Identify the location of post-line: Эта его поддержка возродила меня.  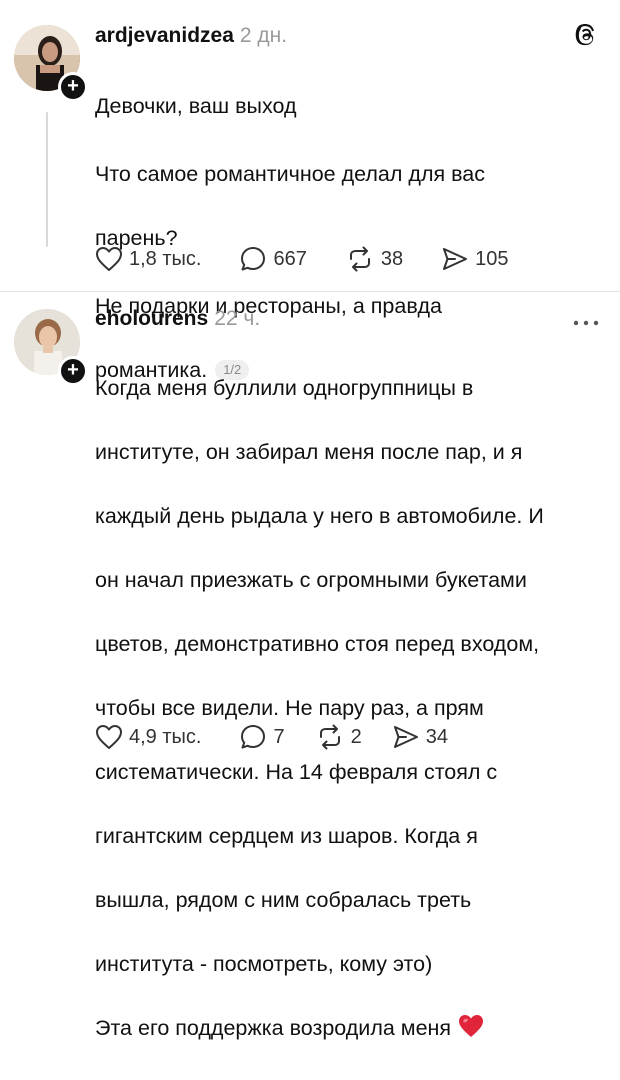
(273, 1028).